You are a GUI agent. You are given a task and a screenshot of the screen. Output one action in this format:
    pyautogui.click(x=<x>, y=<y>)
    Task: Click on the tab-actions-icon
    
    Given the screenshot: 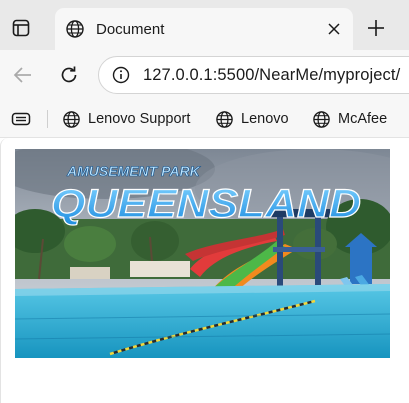 What is the action you would take?
    pyautogui.click(x=21, y=28)
    